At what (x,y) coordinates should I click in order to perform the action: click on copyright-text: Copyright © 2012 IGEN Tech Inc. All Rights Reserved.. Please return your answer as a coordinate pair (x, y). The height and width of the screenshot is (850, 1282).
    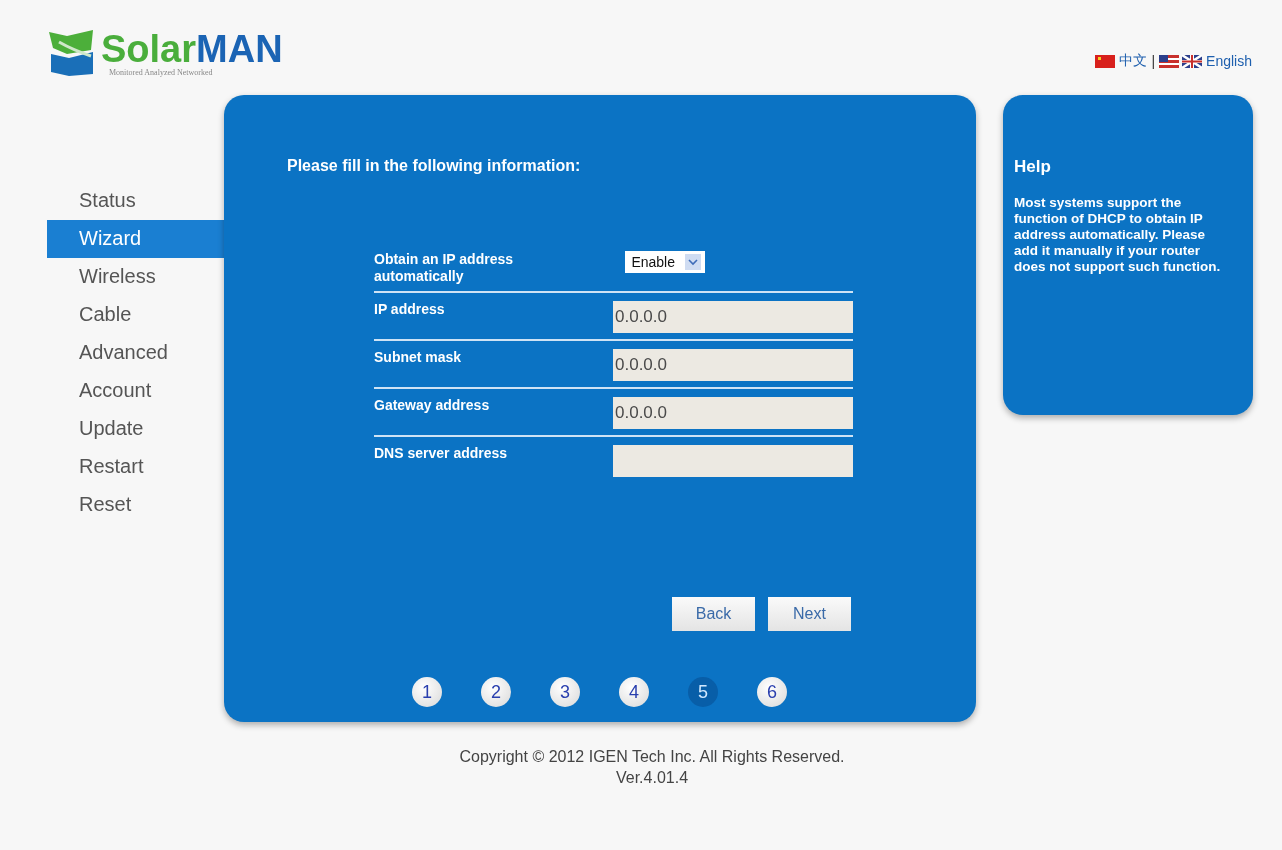
    Looking at the image, I should click on (652, 757).